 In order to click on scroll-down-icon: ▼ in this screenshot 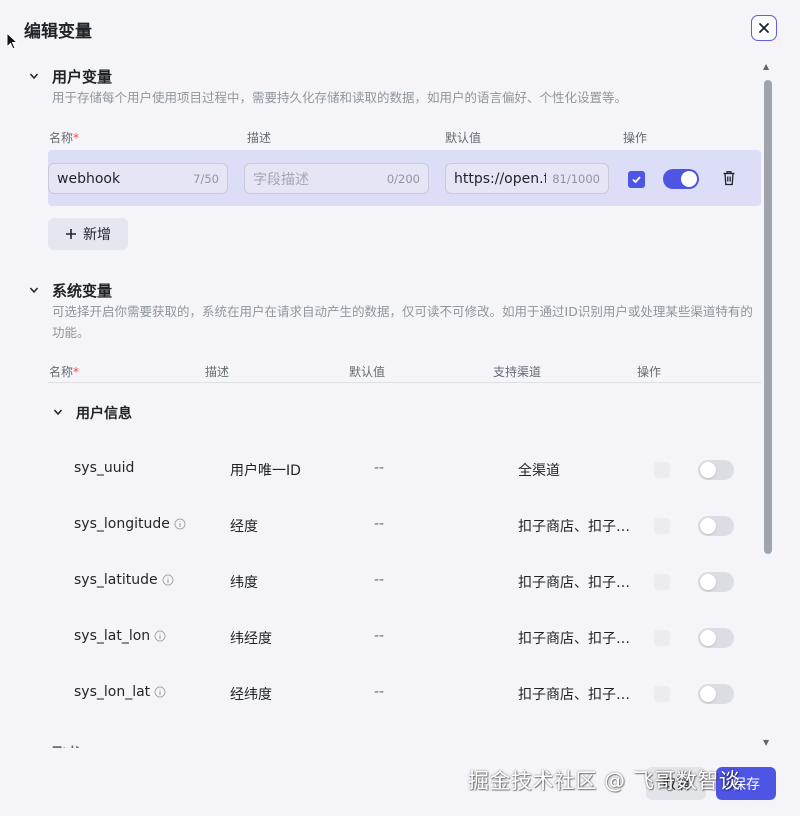, I will do `click(766, 742)`.